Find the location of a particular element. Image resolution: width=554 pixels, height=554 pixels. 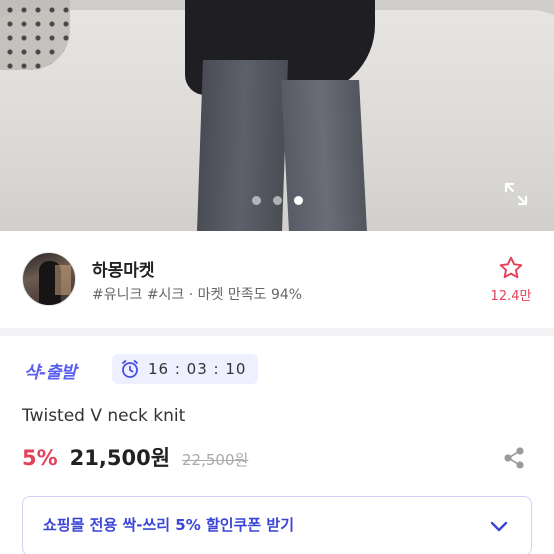

coupon-label: 쇼핑몰 전용 싹-쓰리 5% 할인쿠폰 받기 is located at coordinates (169, 525).